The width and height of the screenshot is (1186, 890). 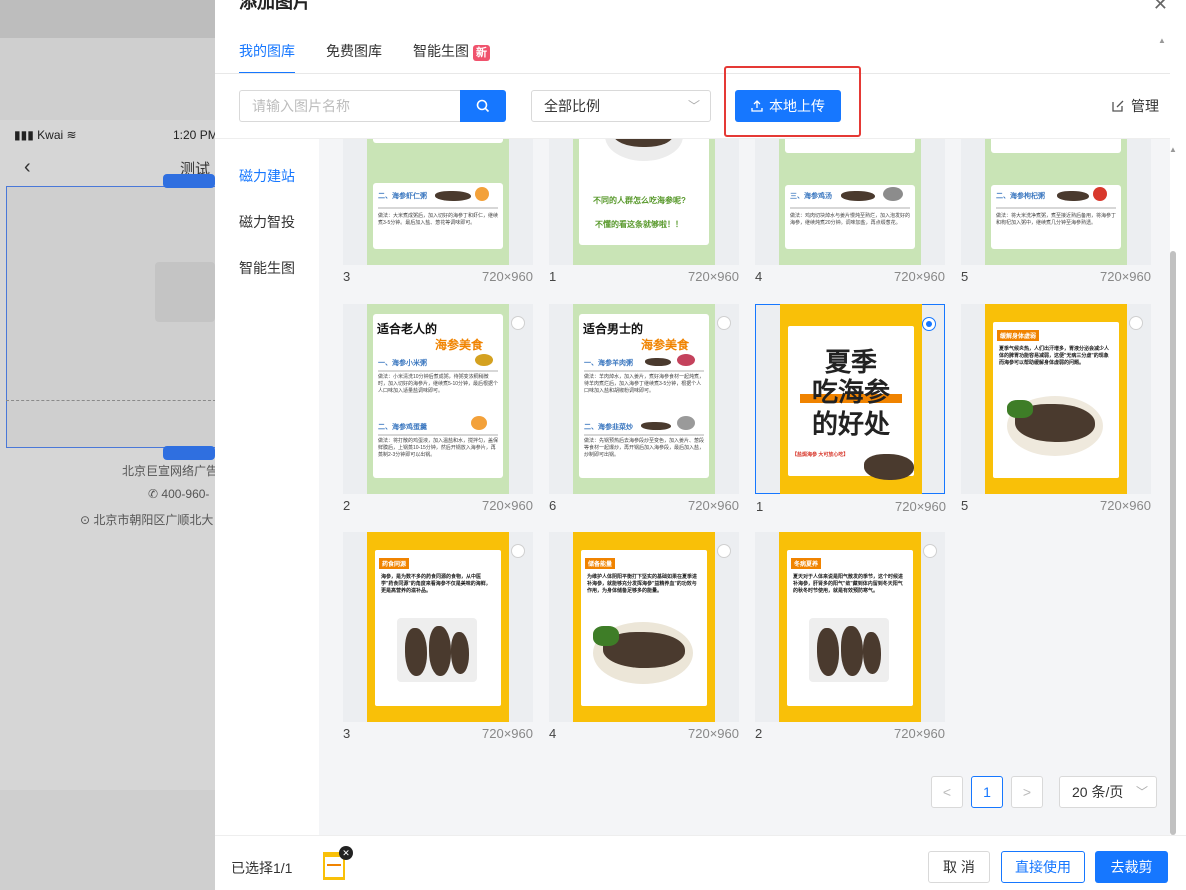 I want to click on tab-label: 智能生图, so click(x=441, y=51).